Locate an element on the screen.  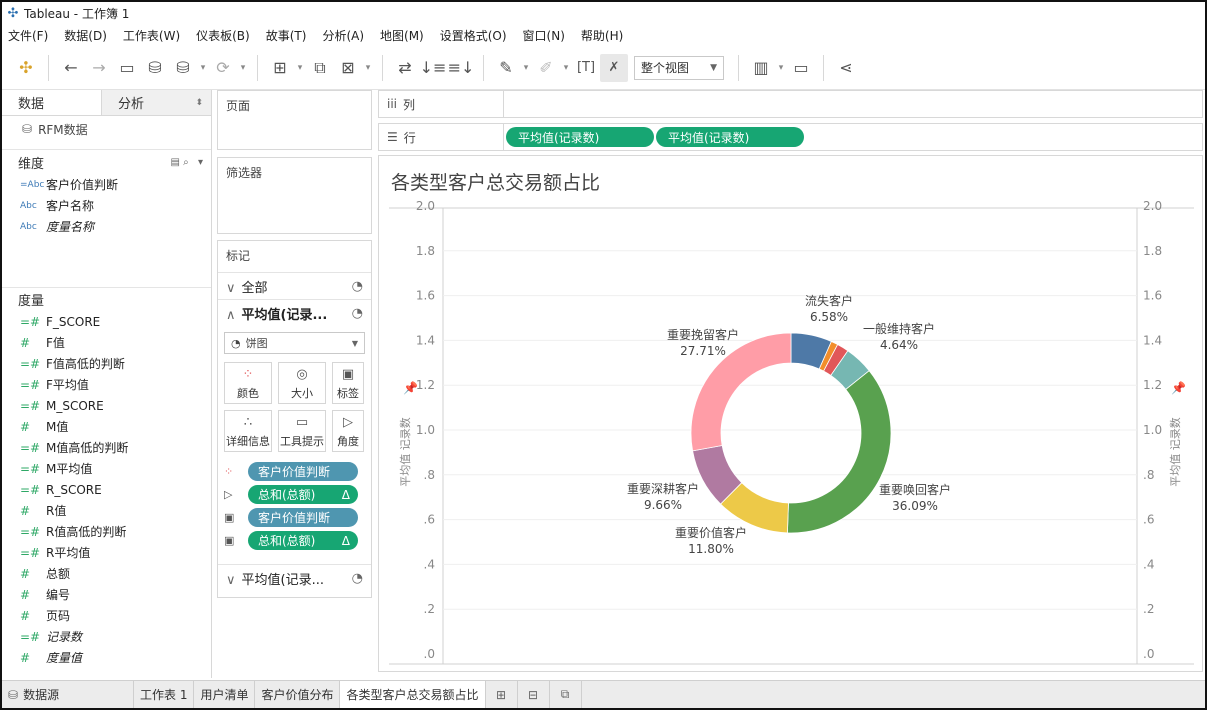
measure-field: =# M平均值 is located at coordinates (106, 468).